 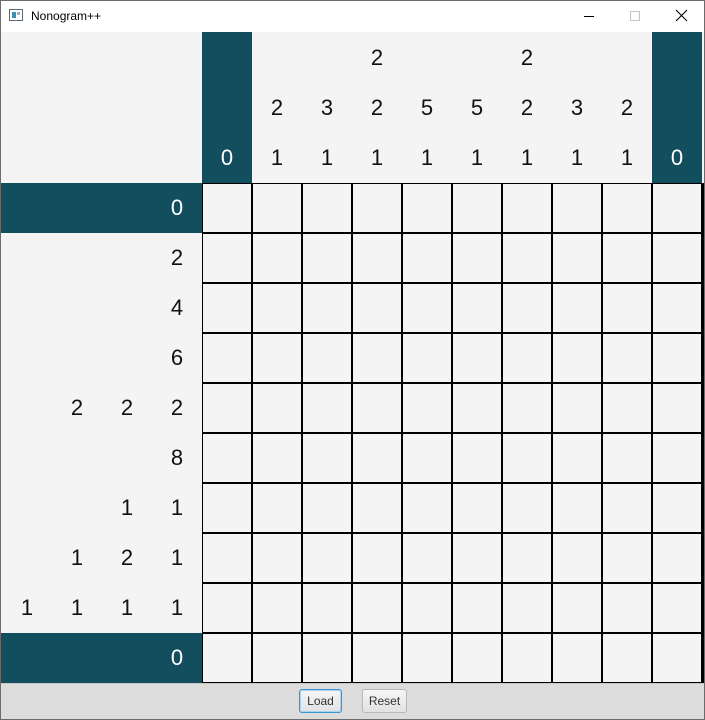 What do you see at coordinates (589, 16) in the screenshot?
I see `minimize-button` at bounding box center [589, 16].